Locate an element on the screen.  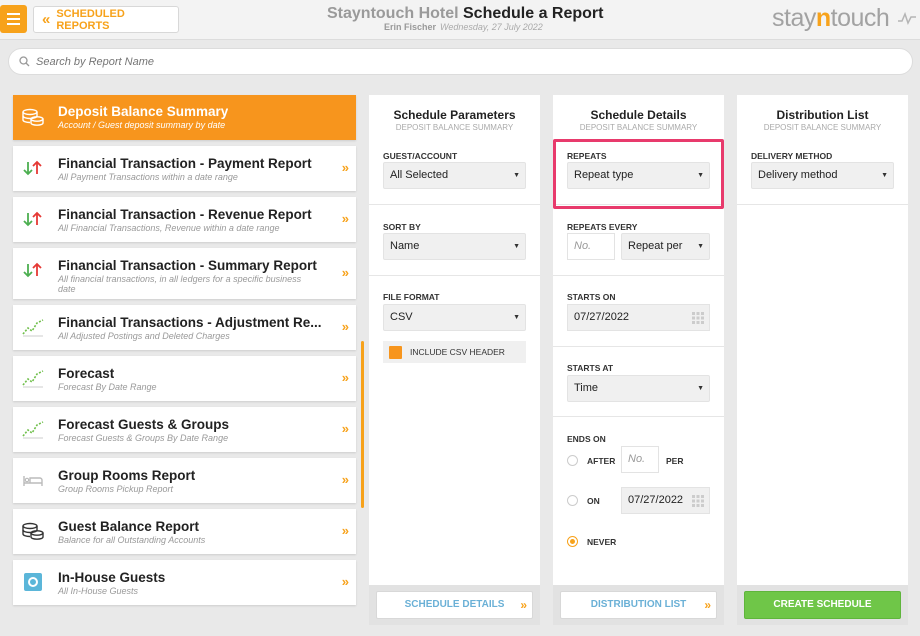
file-format-select: CSV ▼ is located at coordinates (454, 317).